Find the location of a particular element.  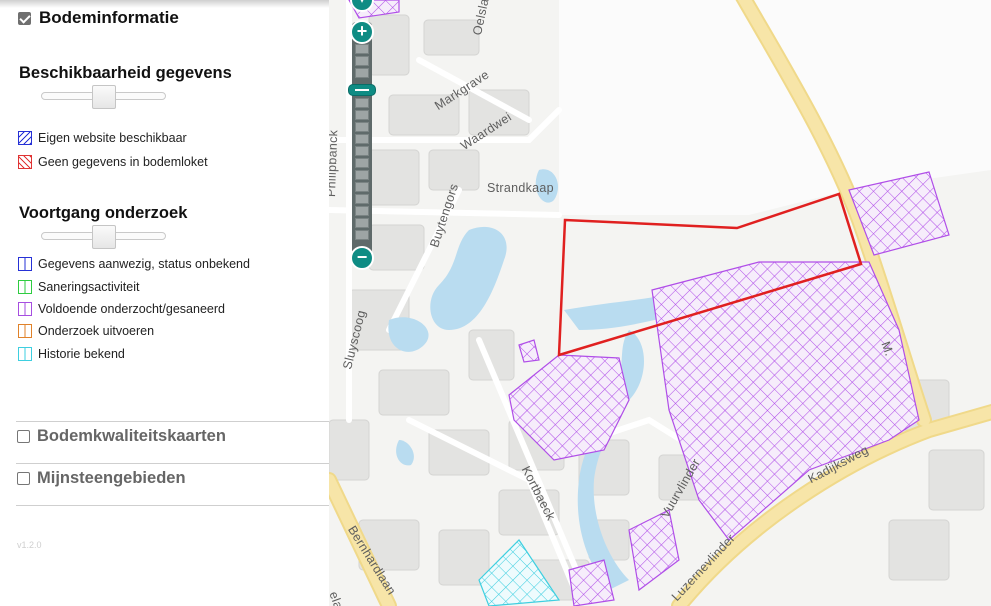

zoom-out-button: − is located at coordinates (362, 258).